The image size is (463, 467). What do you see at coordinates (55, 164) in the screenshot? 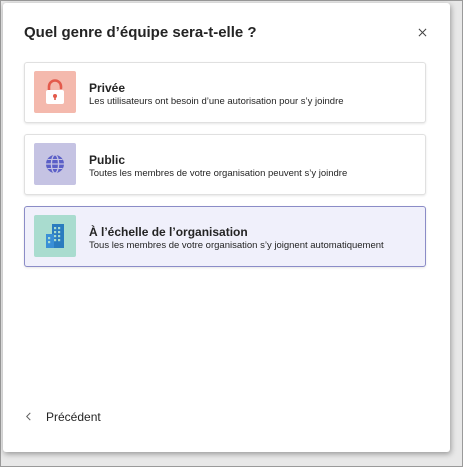
I see `globe-icon` at bounding box center [55, 164].